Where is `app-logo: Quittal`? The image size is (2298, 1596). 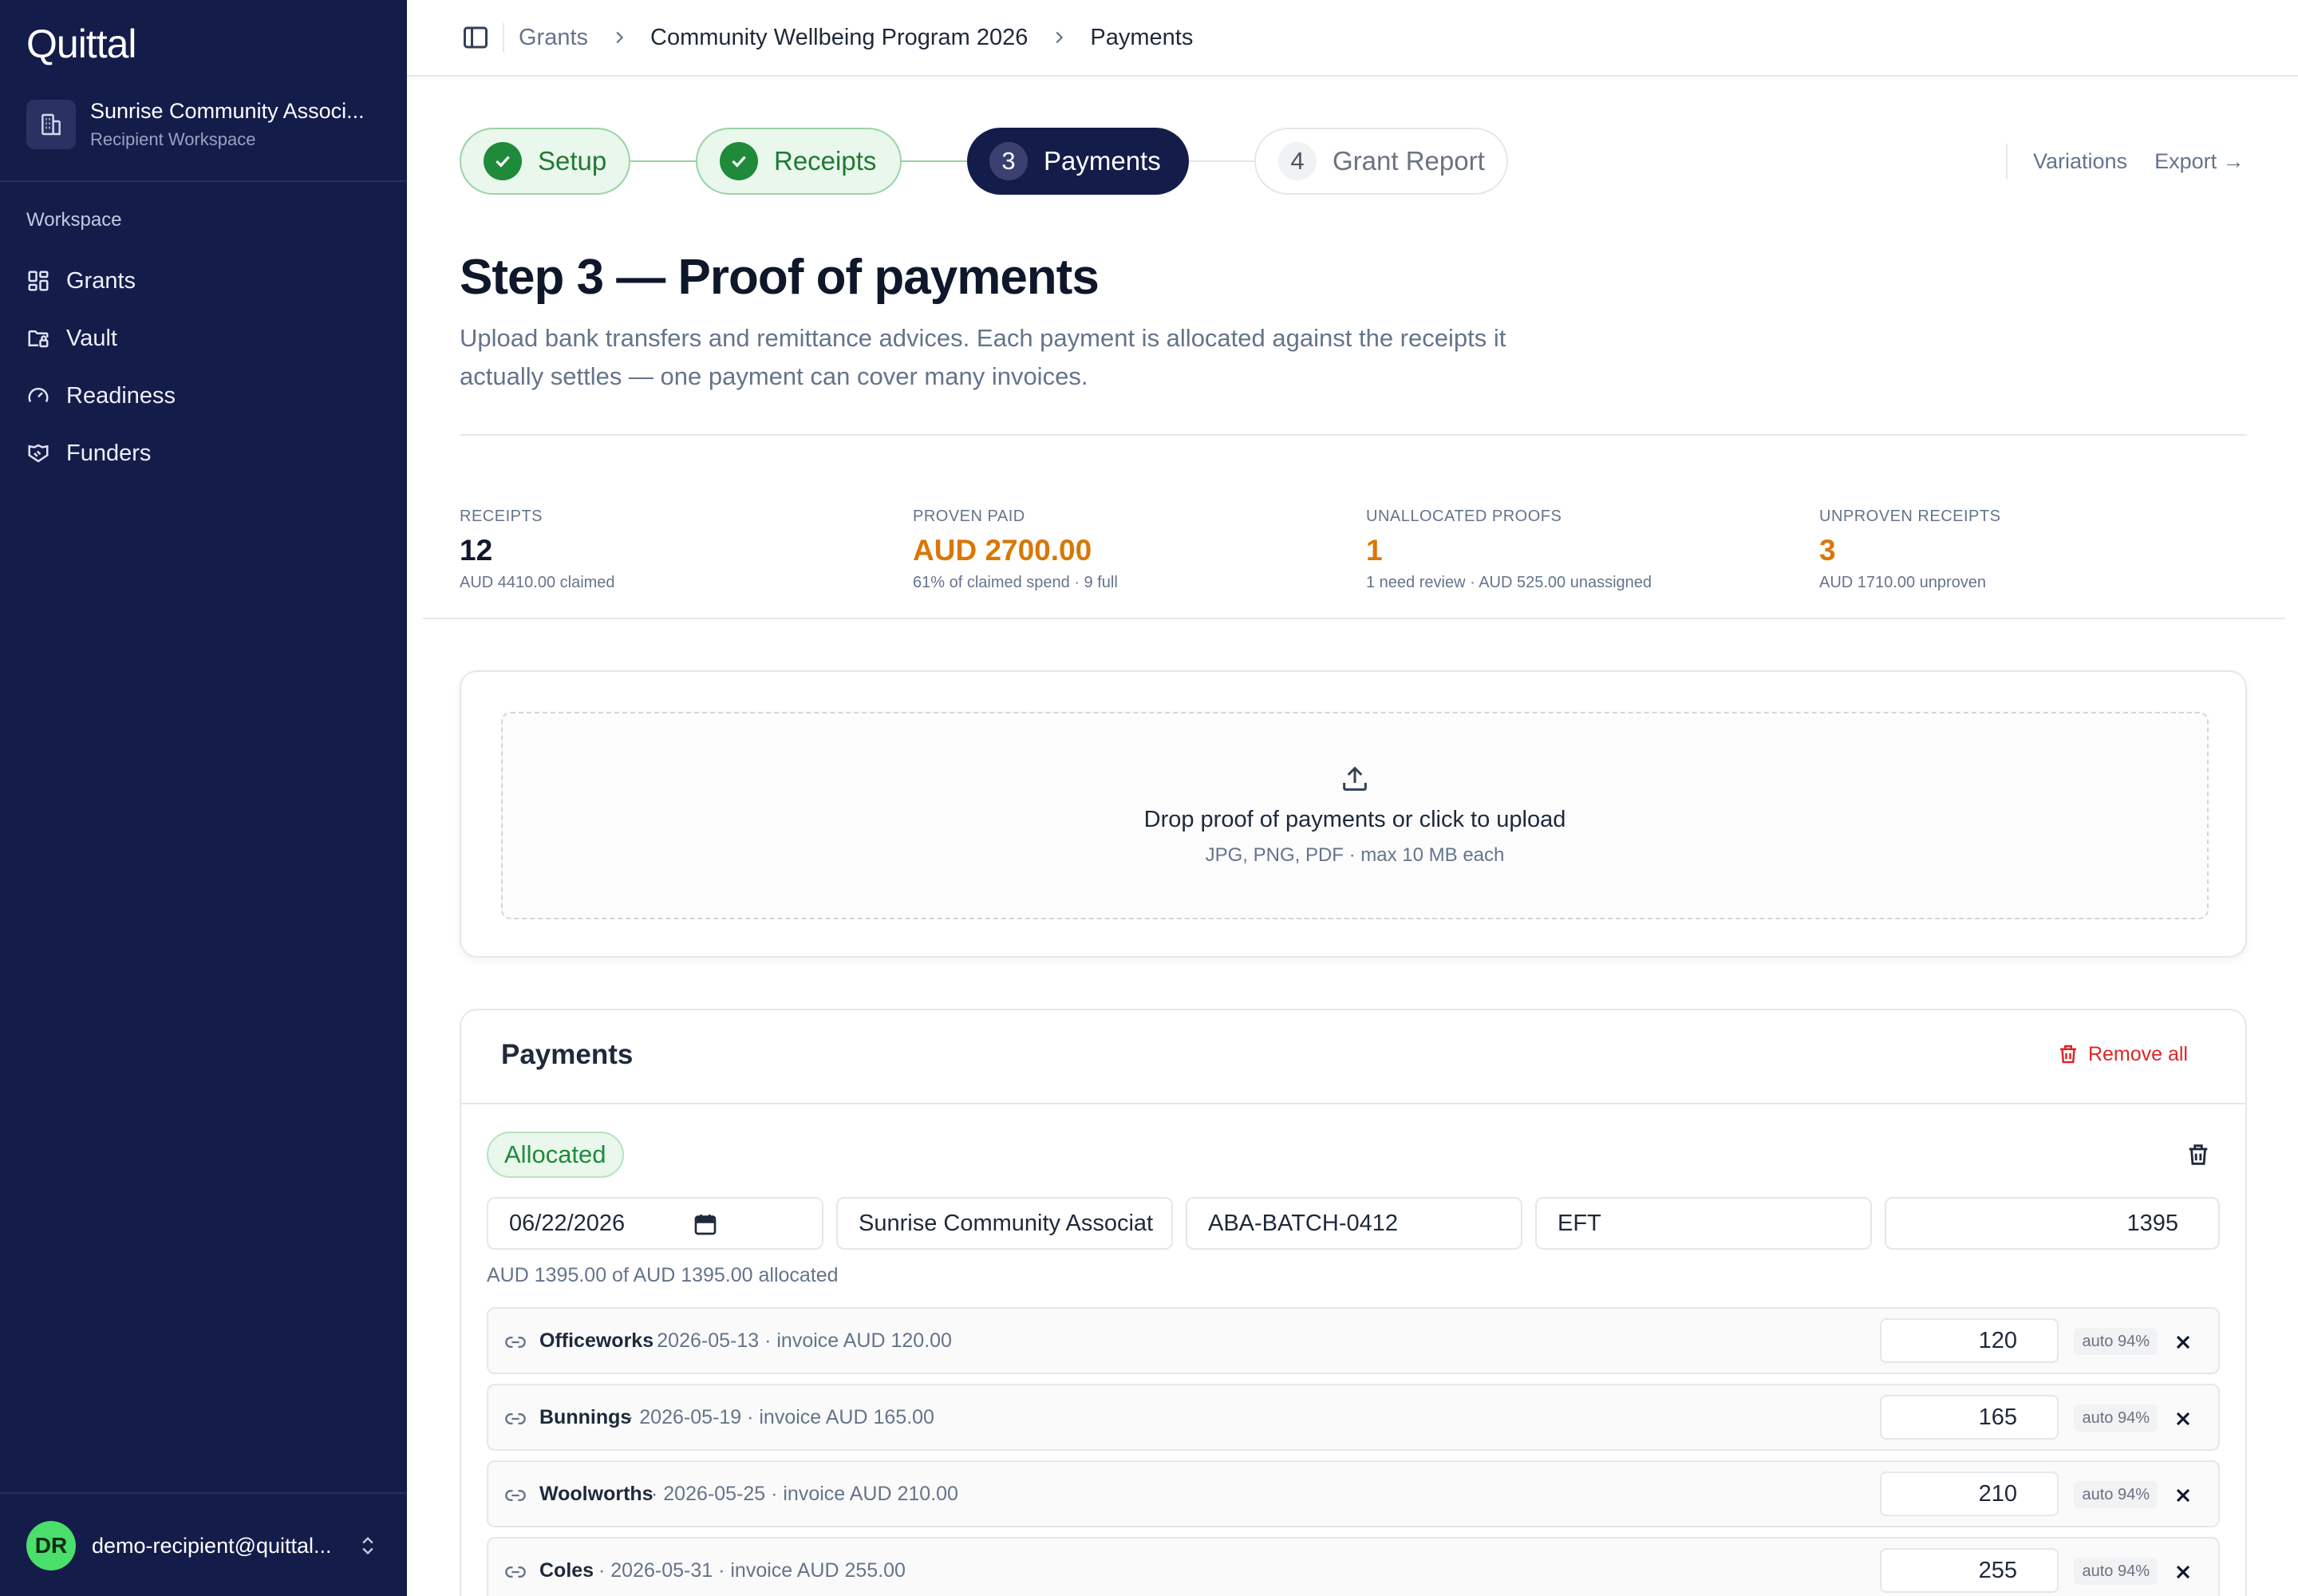
app-logo: Quittal is located at coordinates (81, 44).